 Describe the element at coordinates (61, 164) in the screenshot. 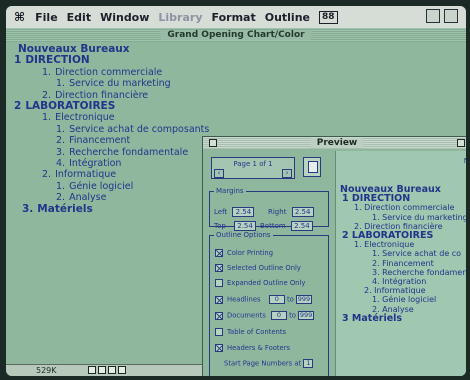

I see `outline-row-number: 4.` at that location.